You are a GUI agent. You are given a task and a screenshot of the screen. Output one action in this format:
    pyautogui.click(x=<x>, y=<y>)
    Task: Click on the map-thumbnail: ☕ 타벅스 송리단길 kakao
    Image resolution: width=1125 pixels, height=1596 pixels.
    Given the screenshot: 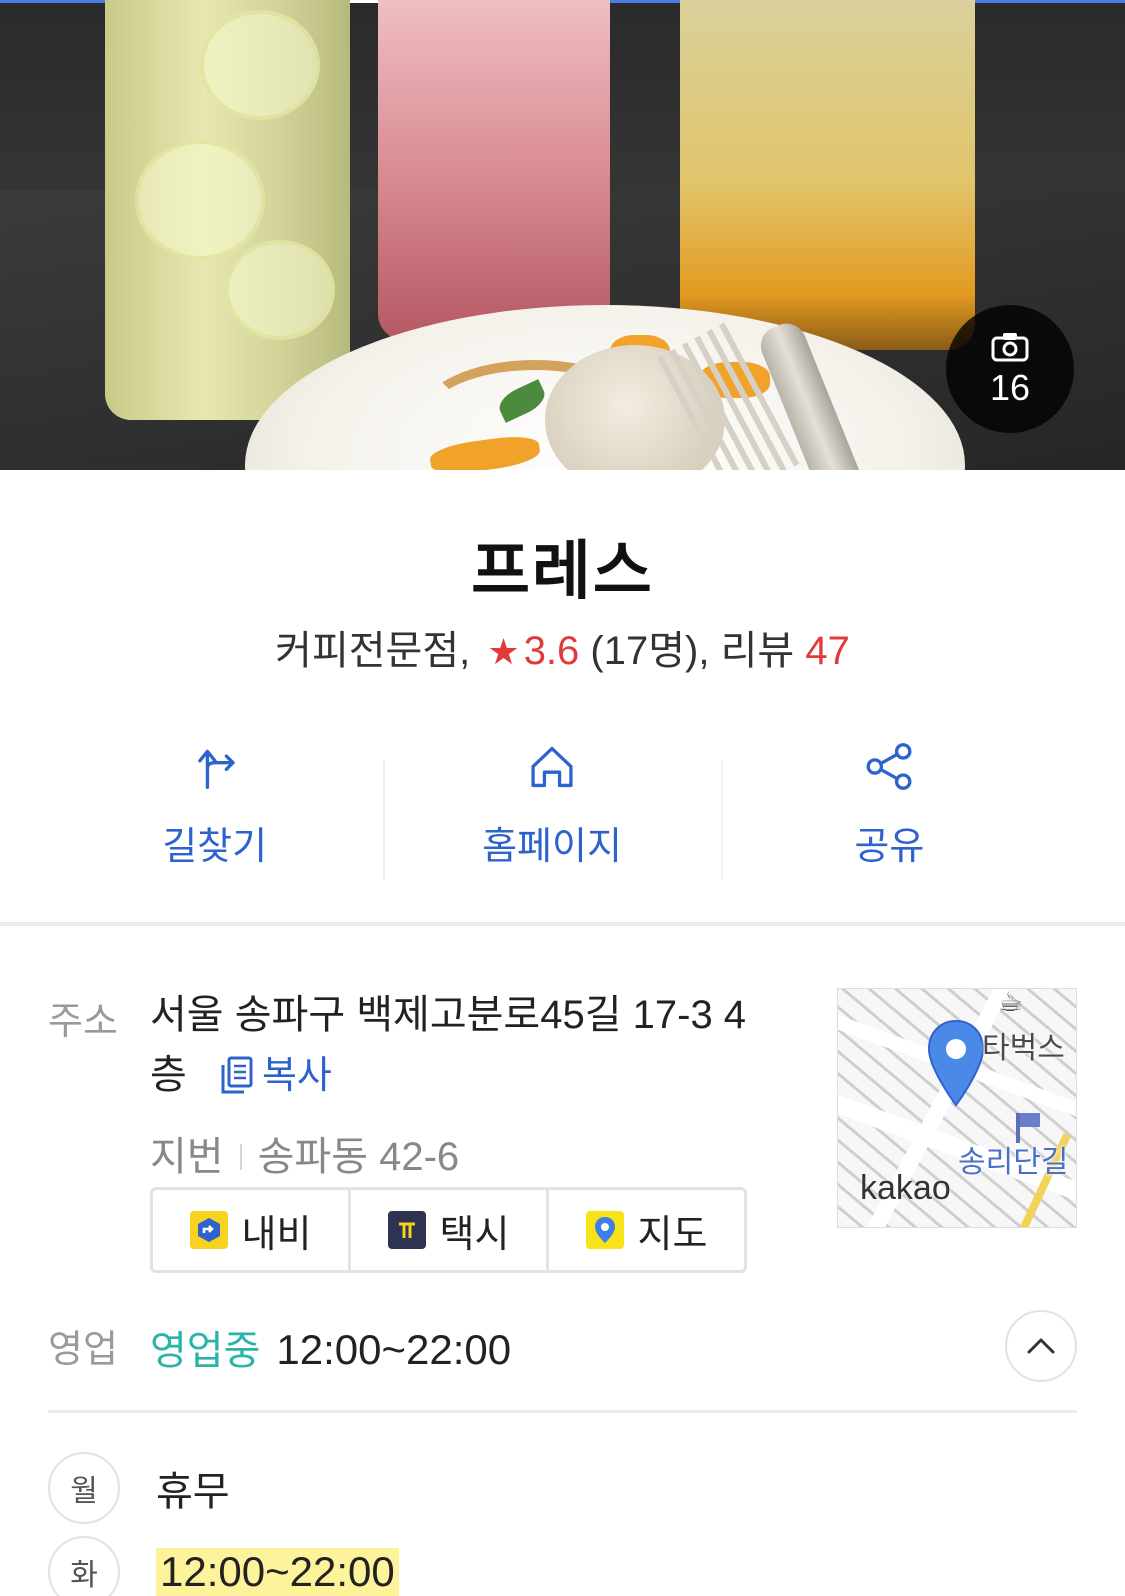 What is the action you would take?
    pyautogui.click(x=957, y=1108)
    